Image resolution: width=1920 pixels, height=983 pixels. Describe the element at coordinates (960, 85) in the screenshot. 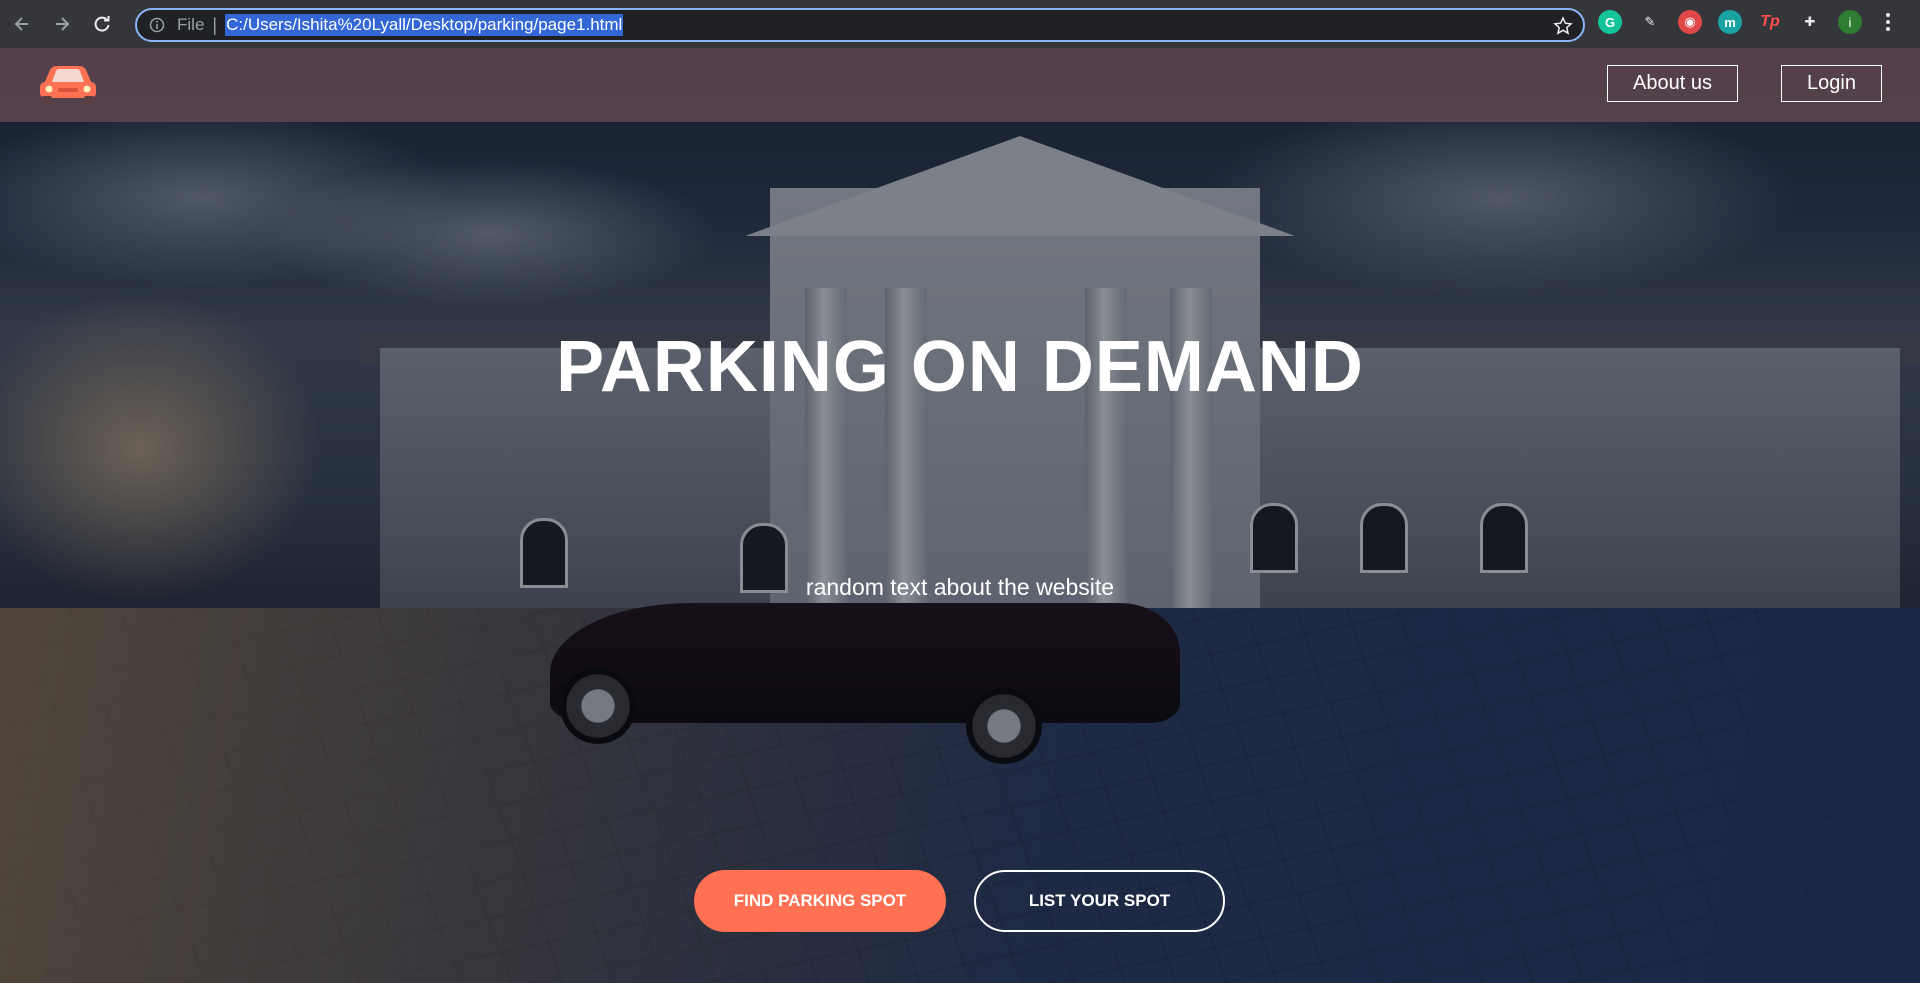

I see `site-navbar: About us Login` at that location.